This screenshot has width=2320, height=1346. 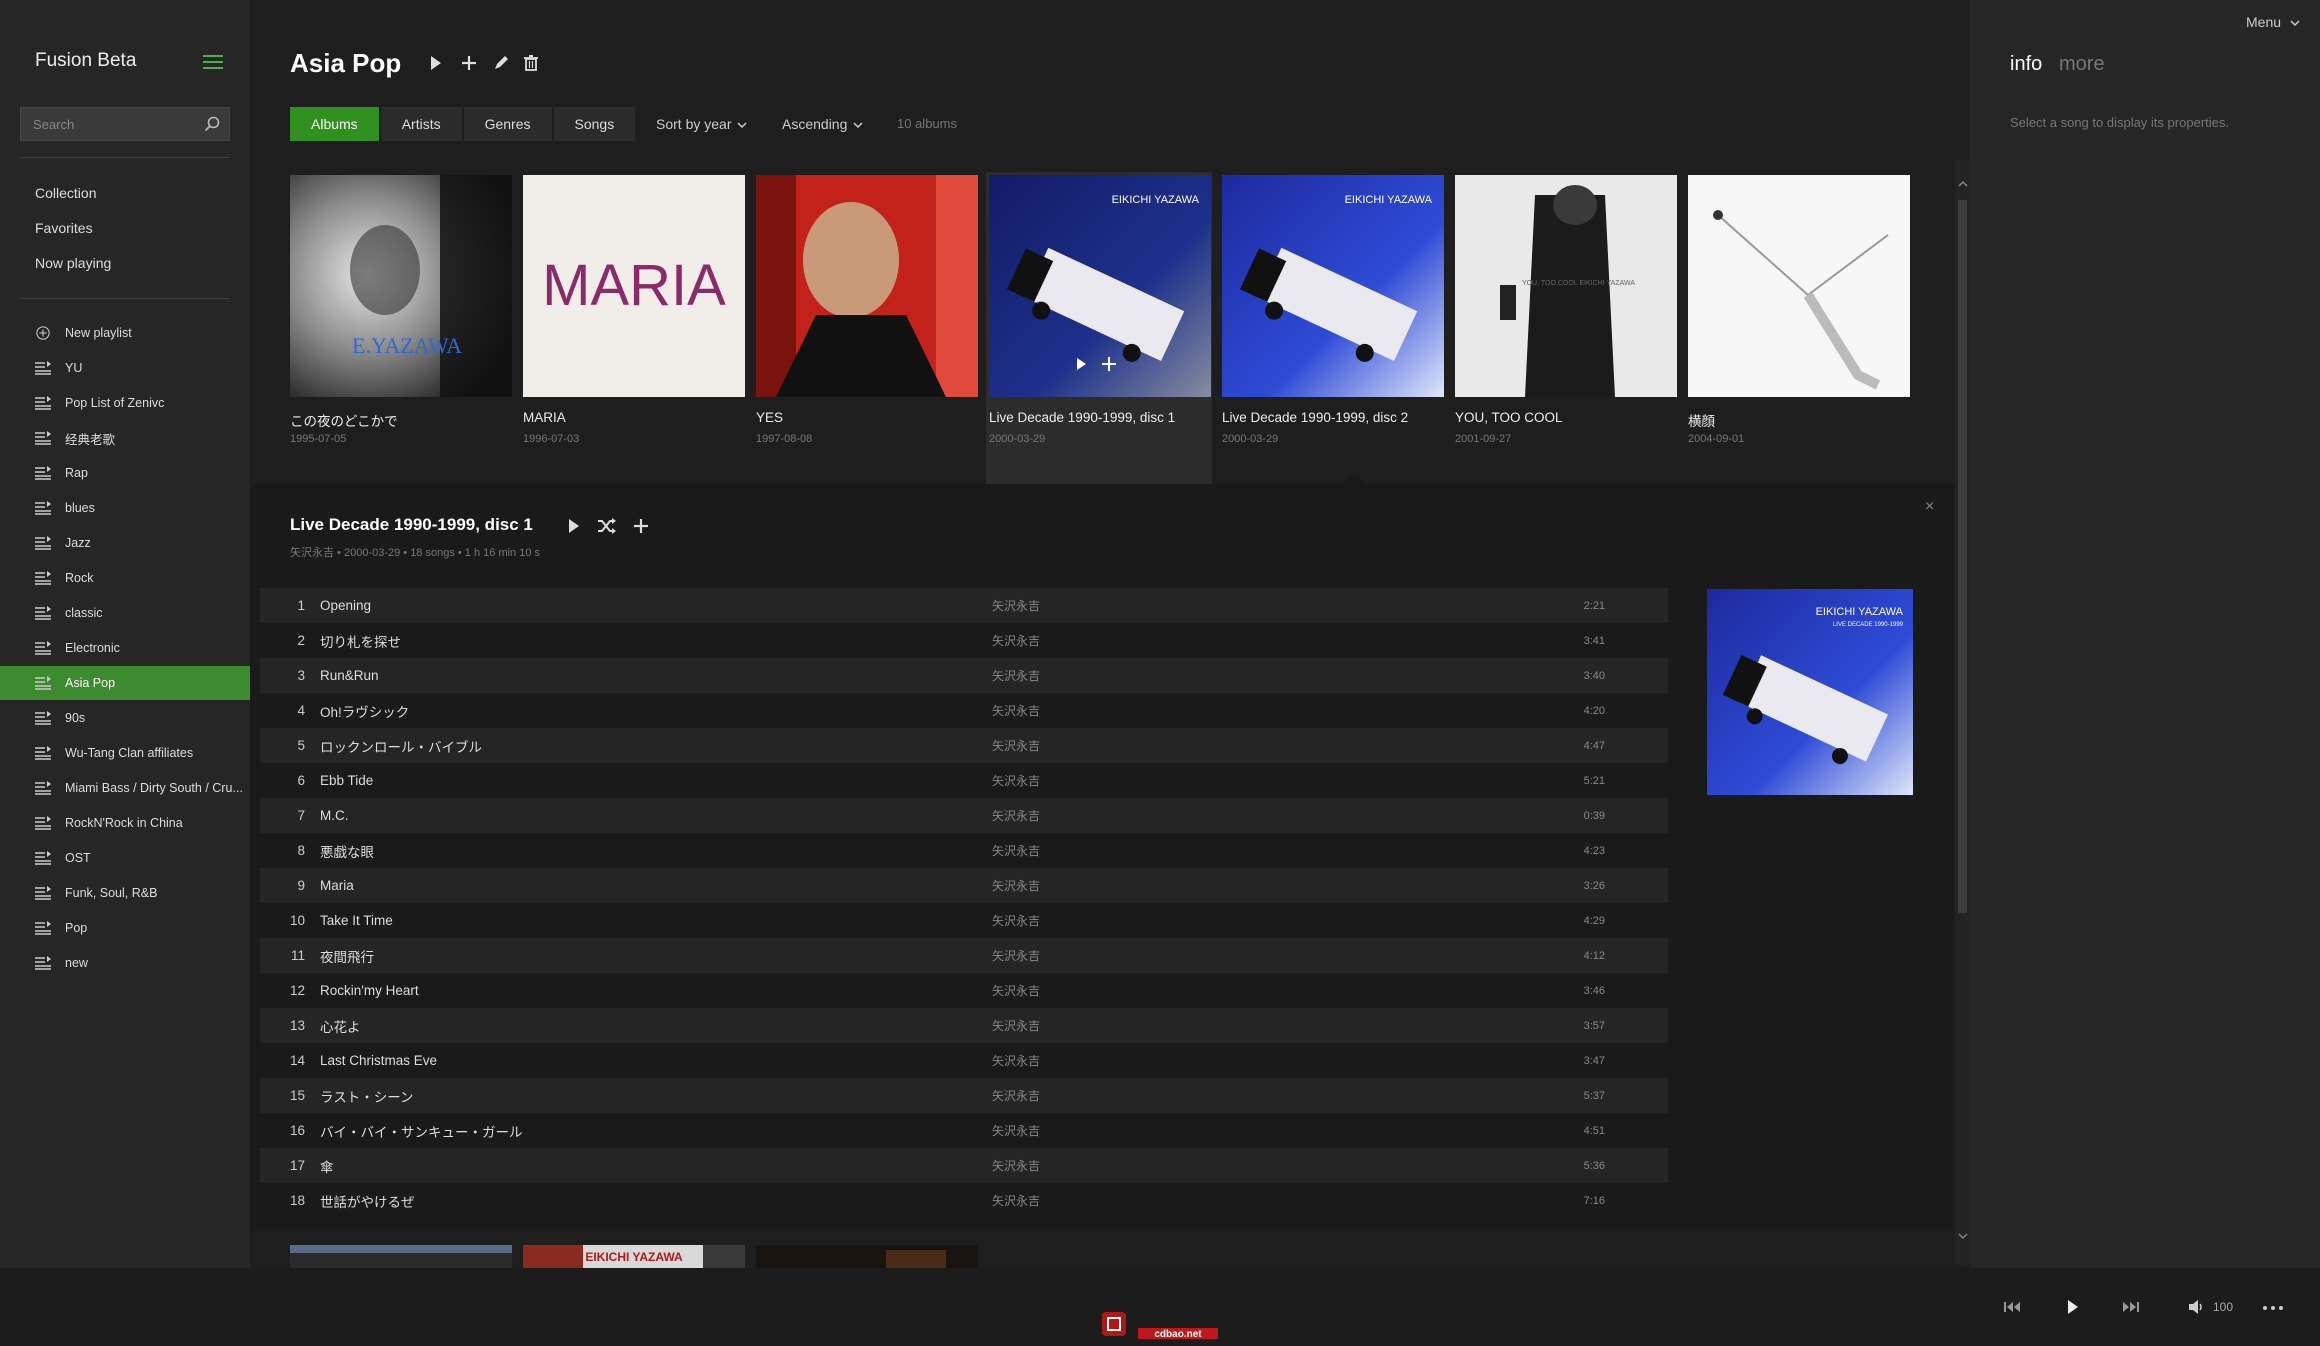 I want to click on search-input, so click(x=108, y=124).